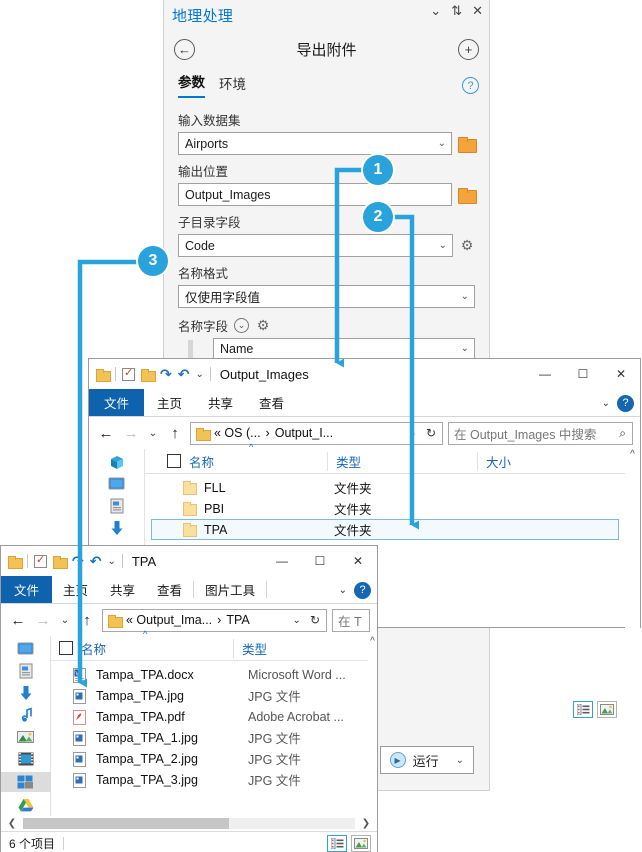 Image resolution: width=642 pixels, height=852 pixels. I want to click on pictures-icon, so click(26, 737).